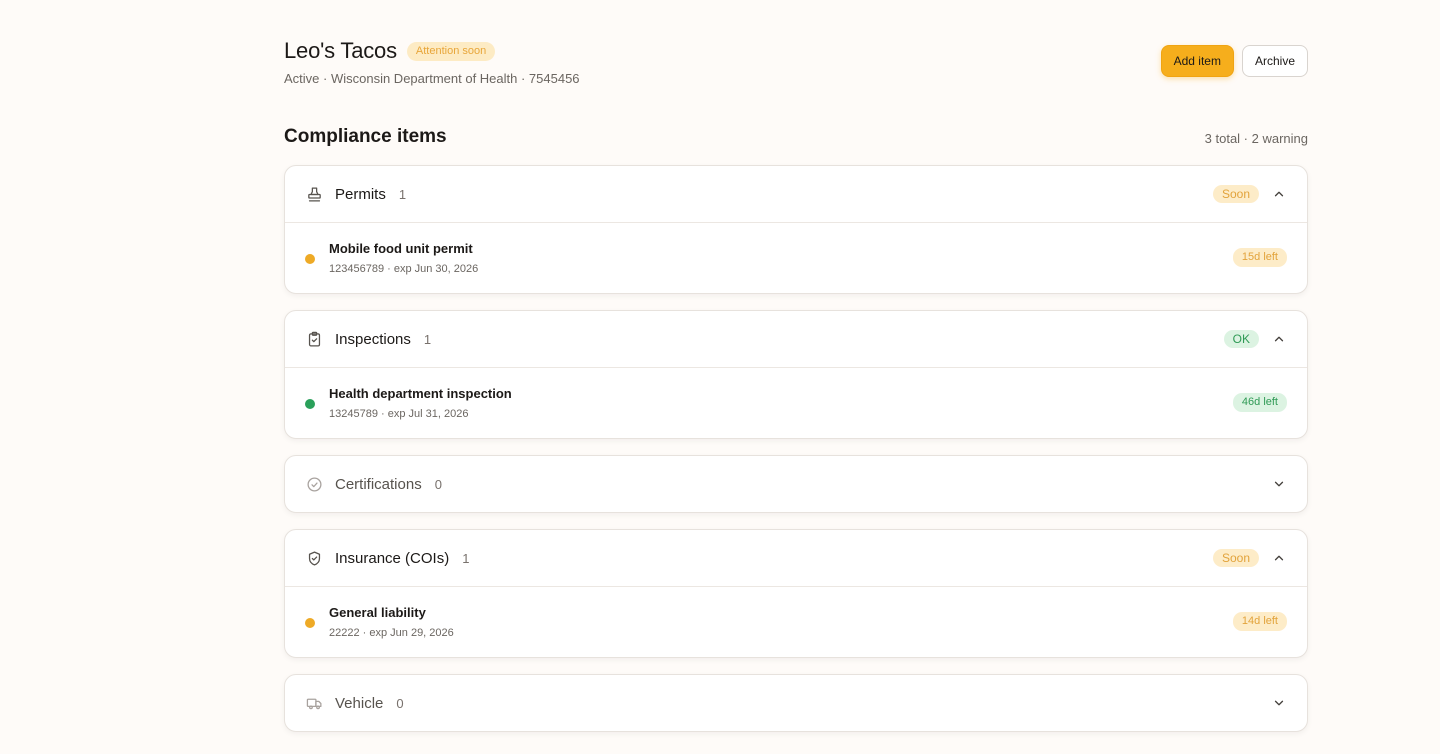  I want to click on category-name: Insurance (COIs), so click(392, 558).